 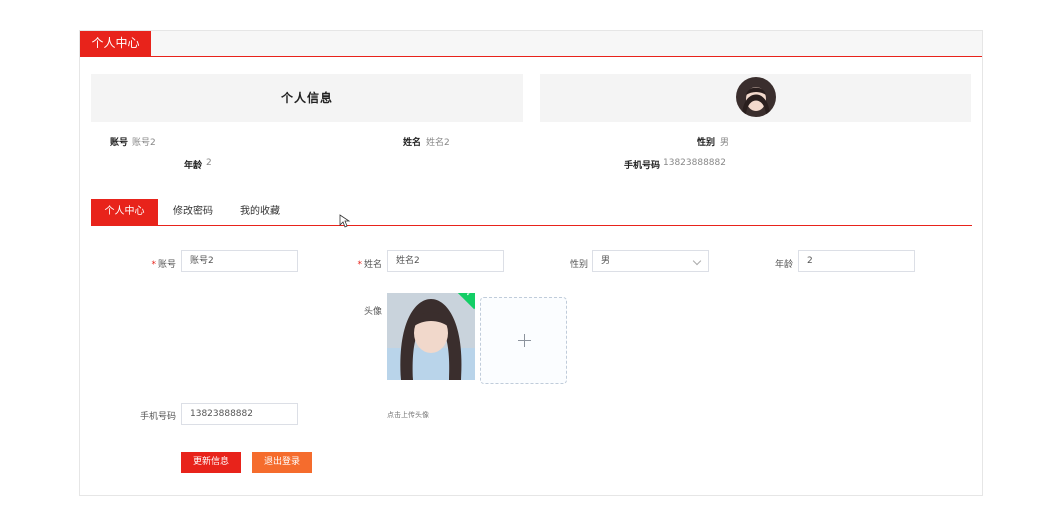 What do you see at coordinates (408, 415) in the screenshot?
I see `avatar-upload-hint: 点击上传头像` at bounding box center [408, 415].